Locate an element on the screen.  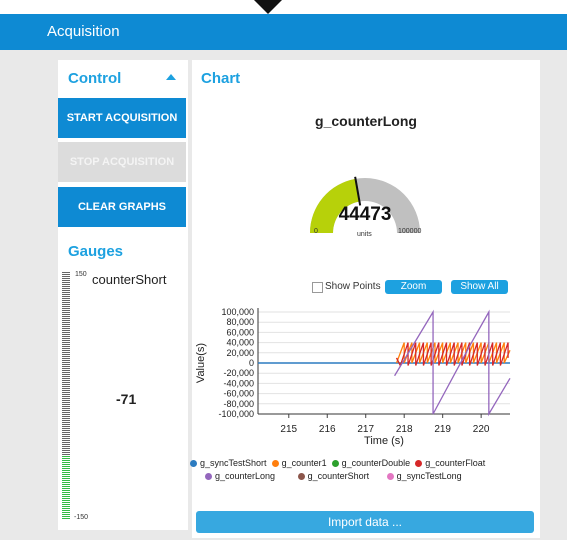
chart-heading: Chart is located at coordinates (221, 78).